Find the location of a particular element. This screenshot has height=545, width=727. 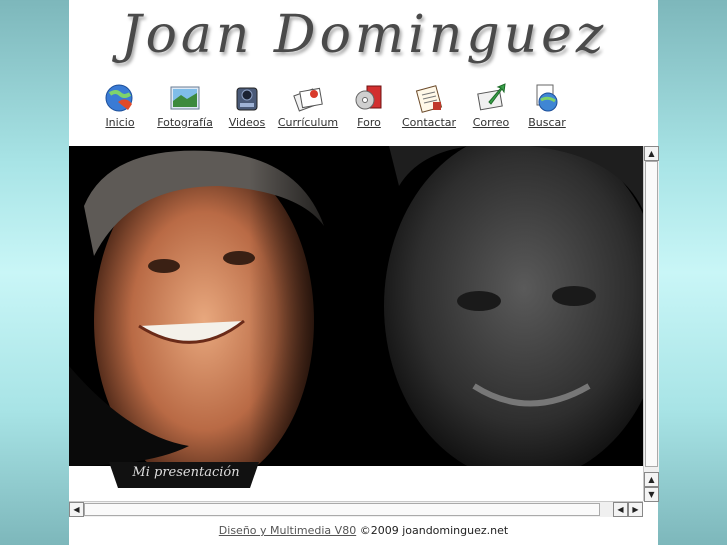

nav-label-correo: Correo is located at coordinates (491, 122).